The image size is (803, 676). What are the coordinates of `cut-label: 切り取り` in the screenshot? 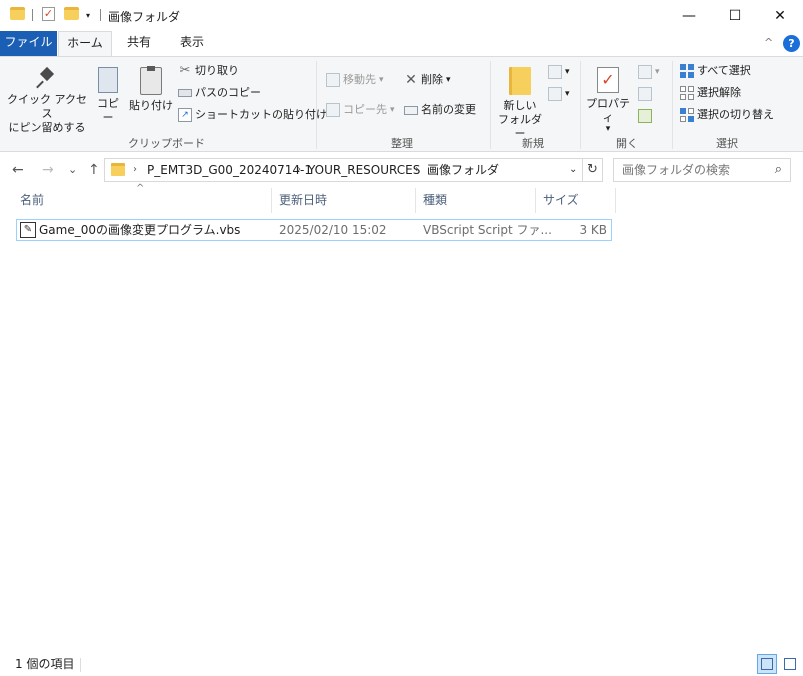 It's located at (217, 70).